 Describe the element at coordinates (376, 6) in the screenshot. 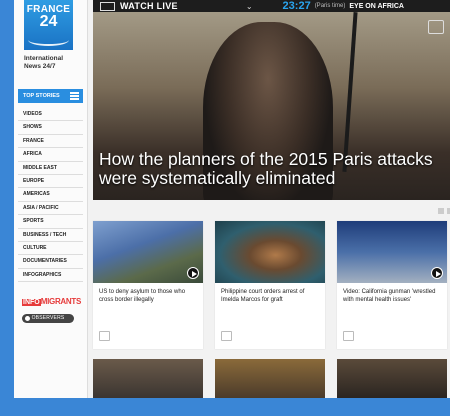

I see `current-program: EYE ON AFRICA` at that location.